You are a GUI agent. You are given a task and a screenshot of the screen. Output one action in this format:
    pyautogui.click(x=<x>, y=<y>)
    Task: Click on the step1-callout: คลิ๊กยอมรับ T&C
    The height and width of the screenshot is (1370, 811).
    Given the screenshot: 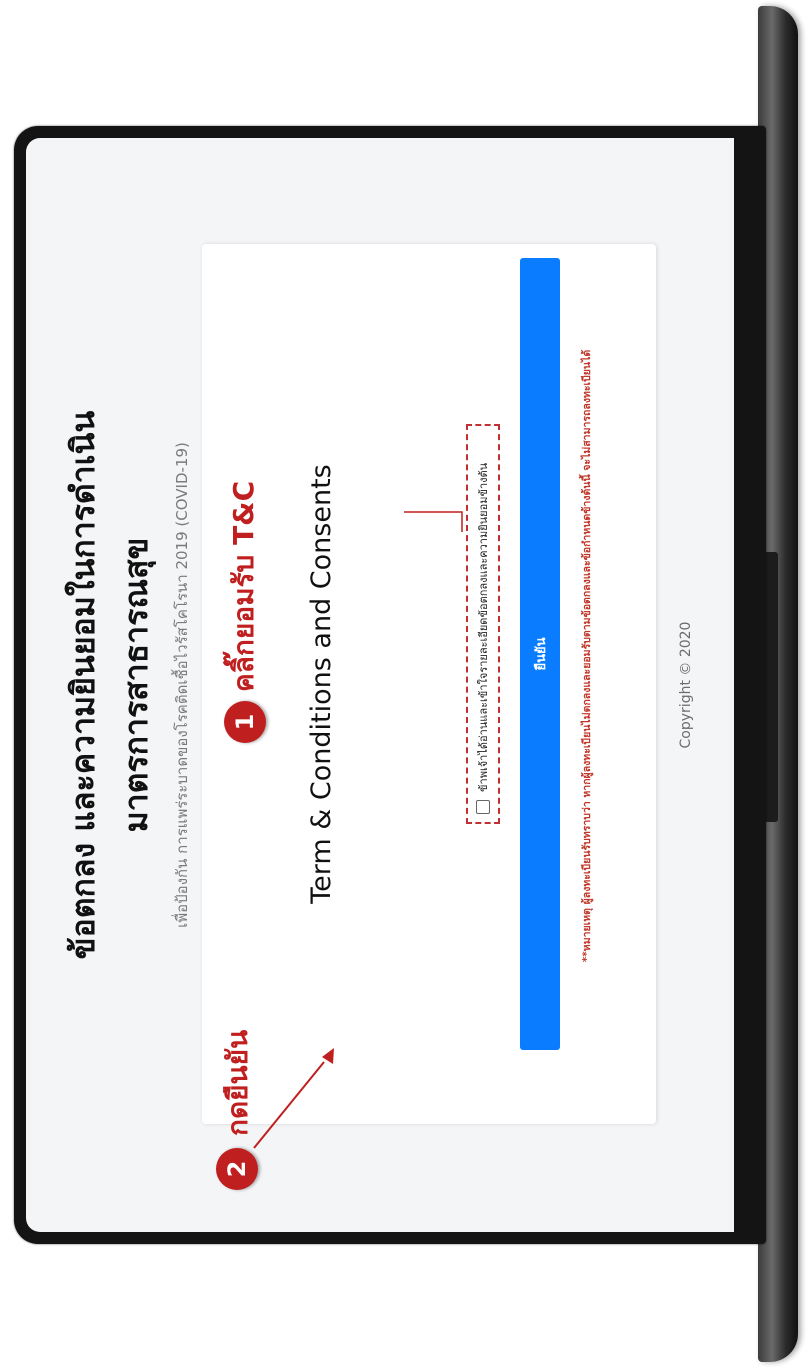 What is the action you would take?
    pyautogui.click(x=243, y=586)
    